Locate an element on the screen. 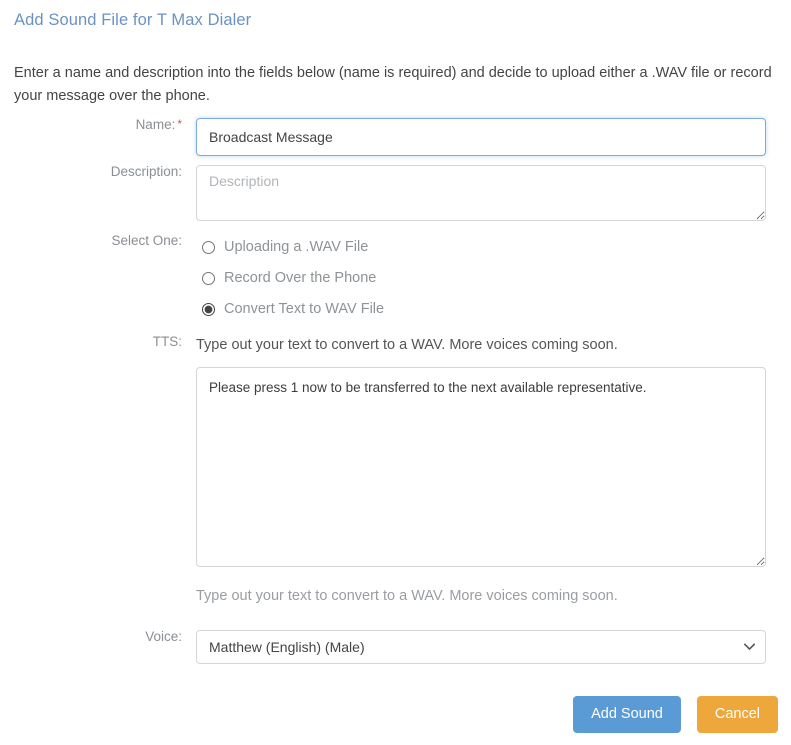  required-asterisk: * is located at coordinates (179, 124).